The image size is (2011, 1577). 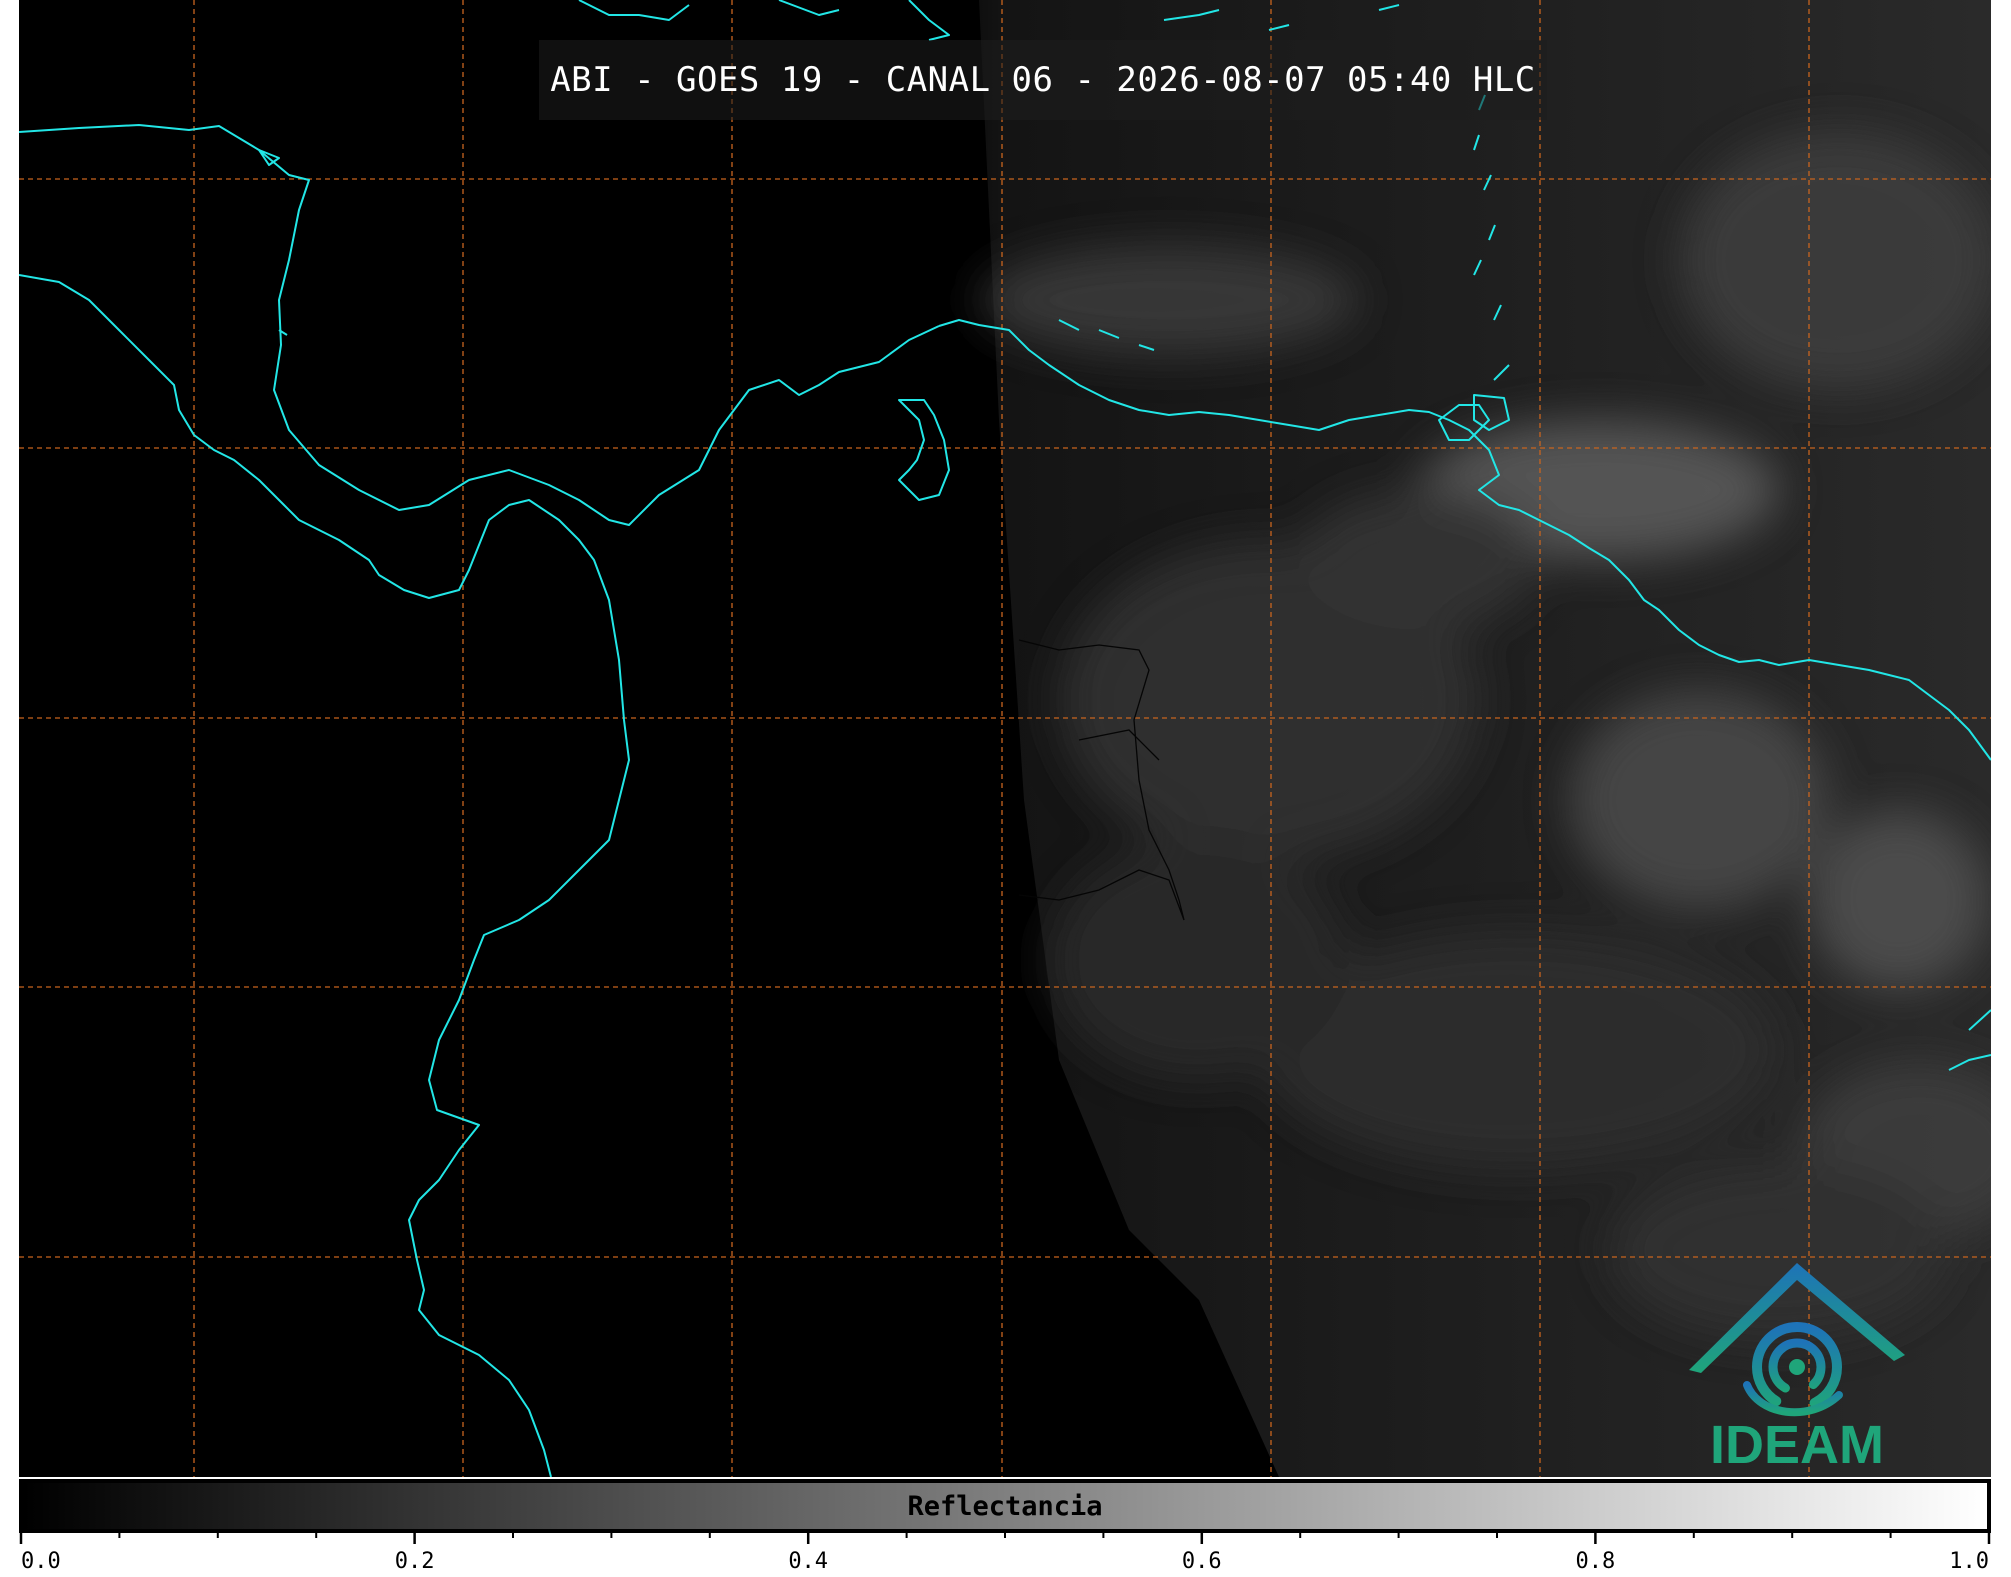 I want to click on colorbar-tick-label: 0.0, so click(x=41, y=1561).